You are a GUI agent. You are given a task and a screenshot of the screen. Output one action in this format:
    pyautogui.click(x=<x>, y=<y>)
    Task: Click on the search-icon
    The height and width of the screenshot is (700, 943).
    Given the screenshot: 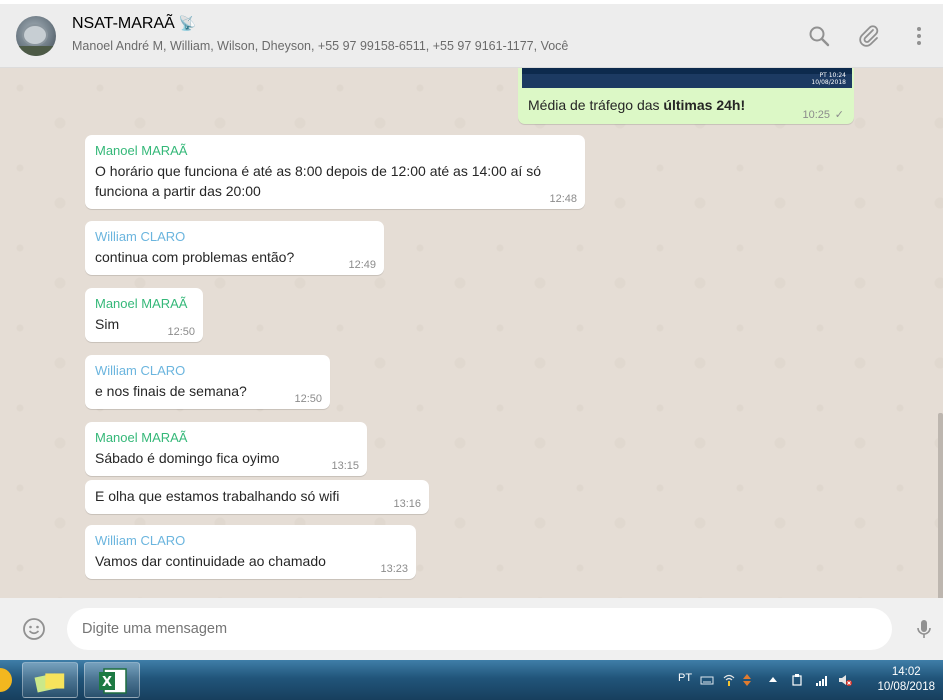 What is the action you would take?
    pyautogui.click(x=819, y=36)
    